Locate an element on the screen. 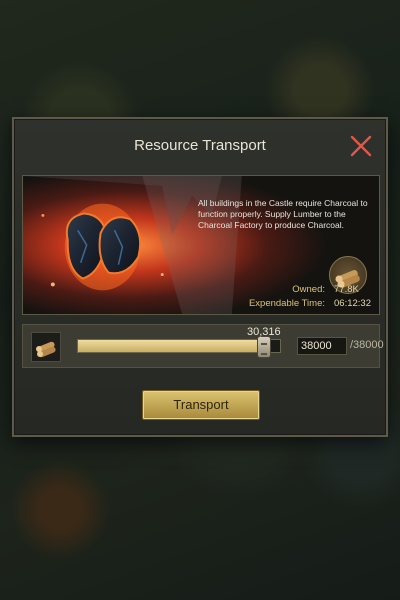 The width and height of the screenshot is (400, 600). dialog-title: Resource Transport is located at coordinates (200, 145).